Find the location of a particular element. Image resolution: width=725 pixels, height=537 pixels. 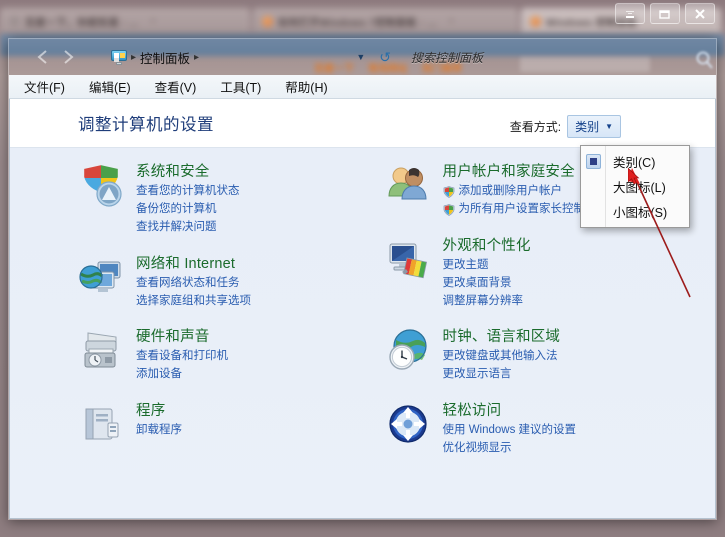

menu-item-edit: 编辑(E) is located at coordinates (110, 86).